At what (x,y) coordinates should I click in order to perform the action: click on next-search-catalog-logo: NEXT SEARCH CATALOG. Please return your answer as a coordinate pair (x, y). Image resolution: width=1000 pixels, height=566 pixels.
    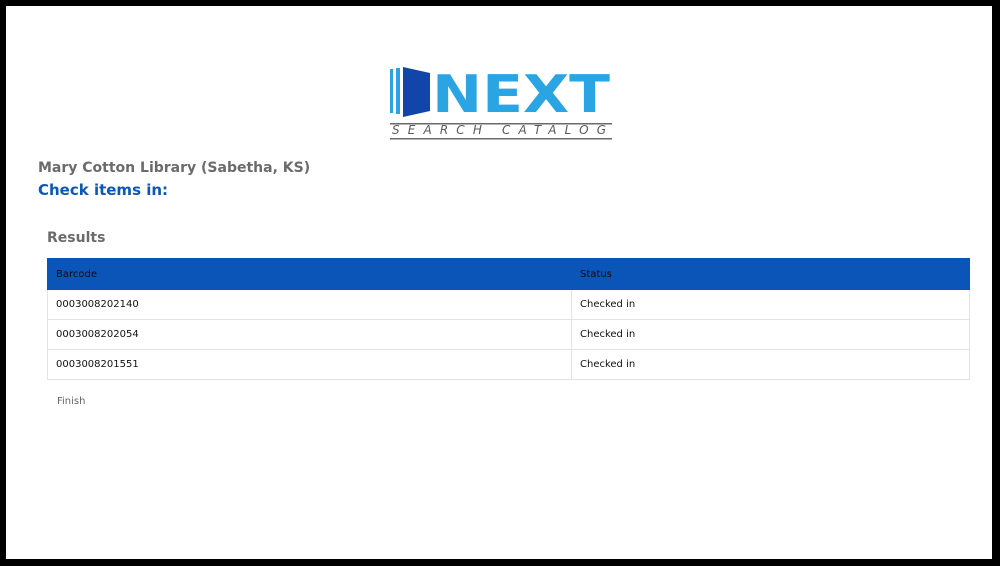
    Looking at the image, I should click on (501, 103).